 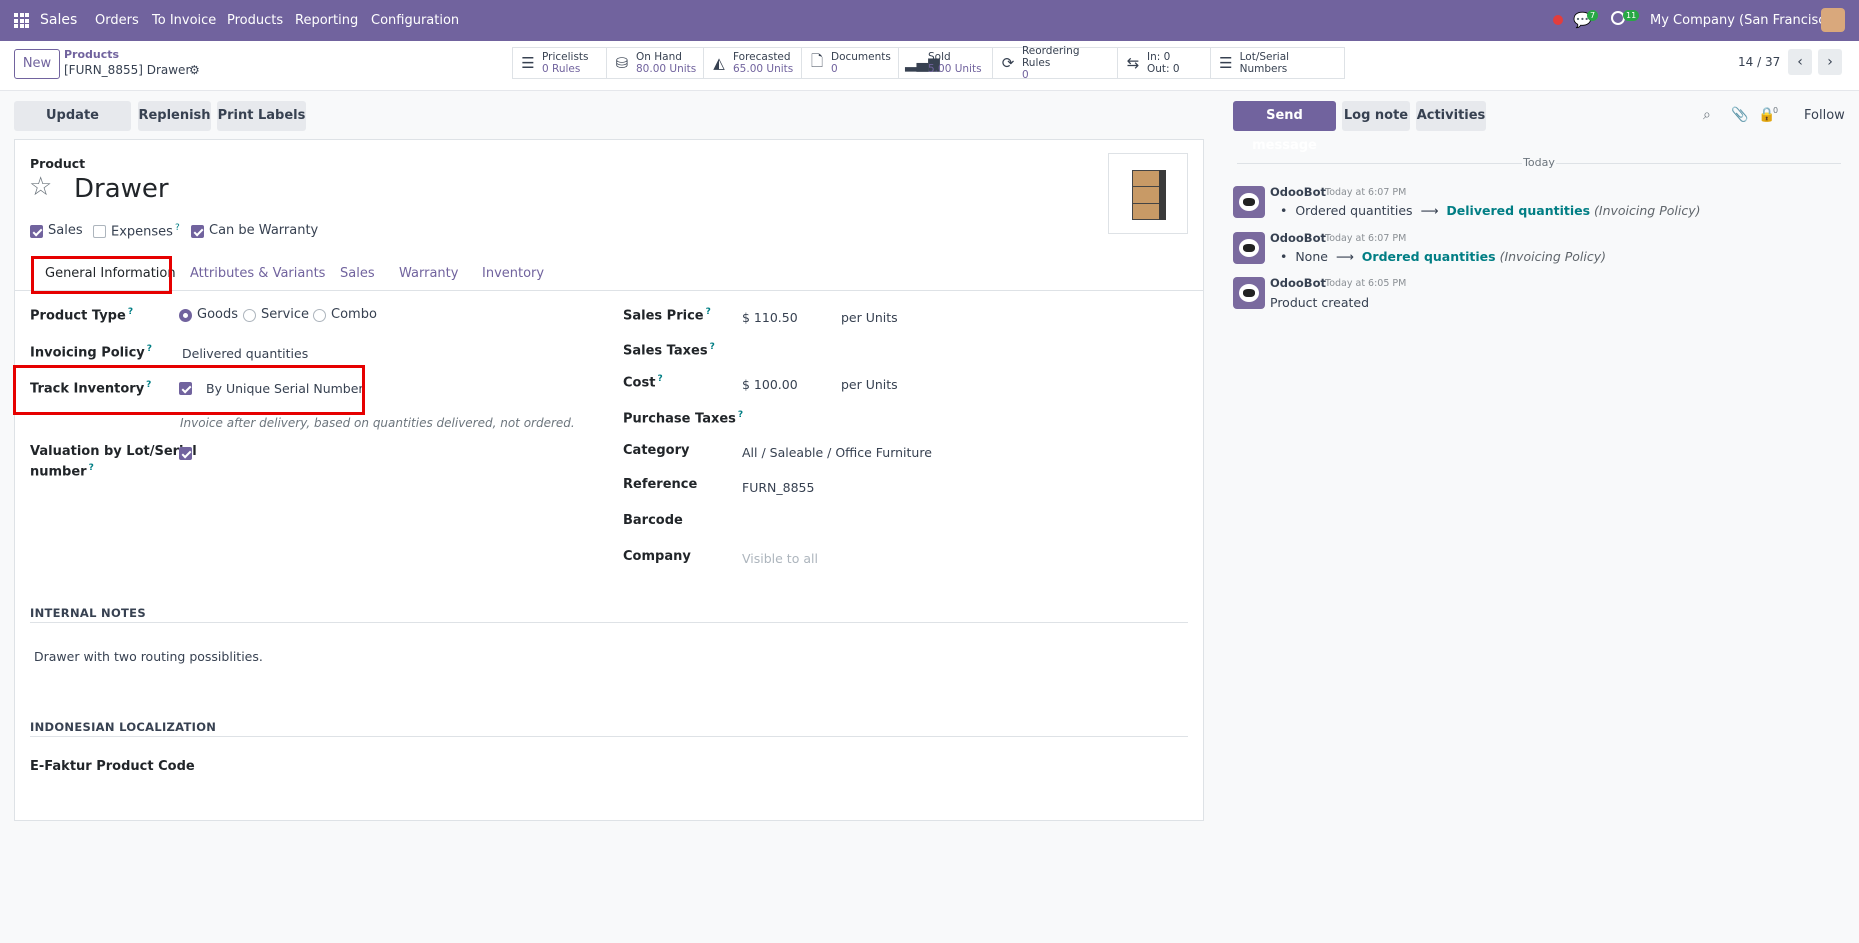 What do you see at coordinates (357, 273) in the screenshot?
I see `tab-sales: Sales` at bounding box center [357, 273].